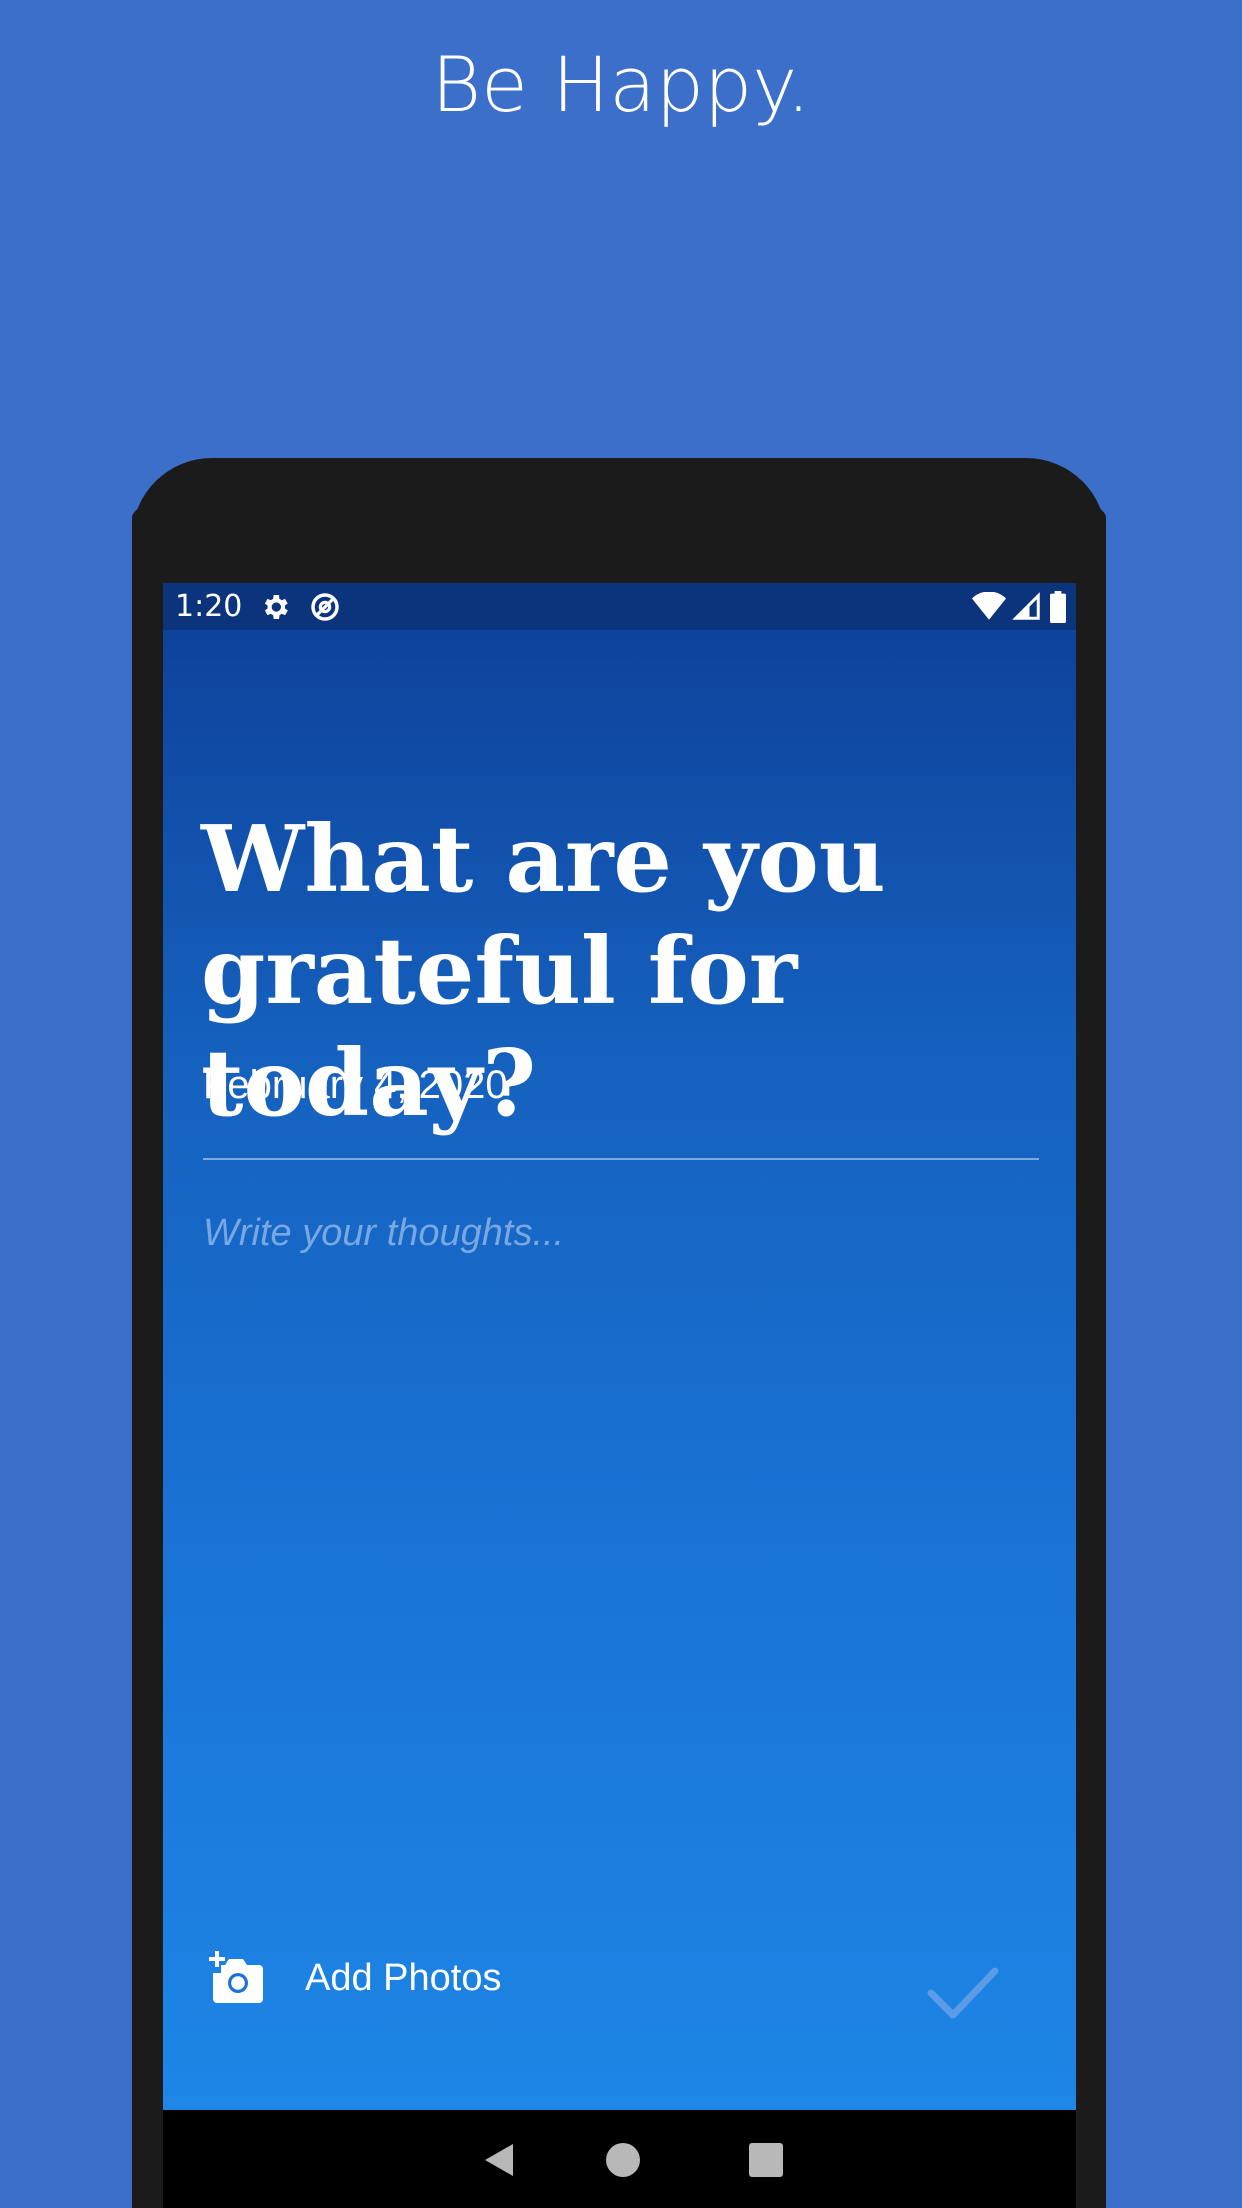  I want to click on recents-icon, so click(766, 2160).